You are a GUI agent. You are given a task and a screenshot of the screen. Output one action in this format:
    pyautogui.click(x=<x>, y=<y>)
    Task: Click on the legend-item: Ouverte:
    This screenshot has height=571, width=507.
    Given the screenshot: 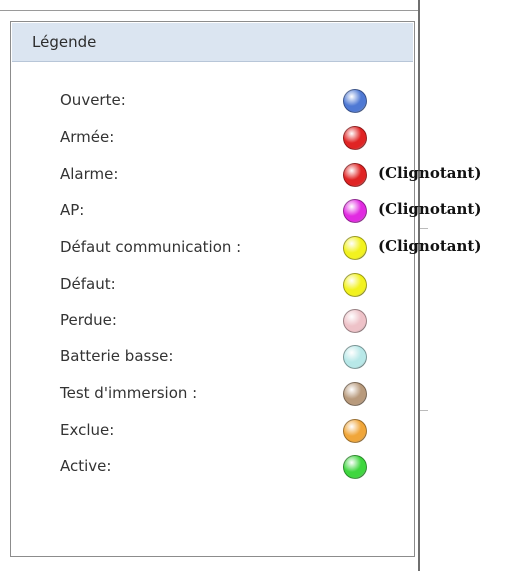 What is the action you would take?
    pyautogui.click(x=213, y=101)
    